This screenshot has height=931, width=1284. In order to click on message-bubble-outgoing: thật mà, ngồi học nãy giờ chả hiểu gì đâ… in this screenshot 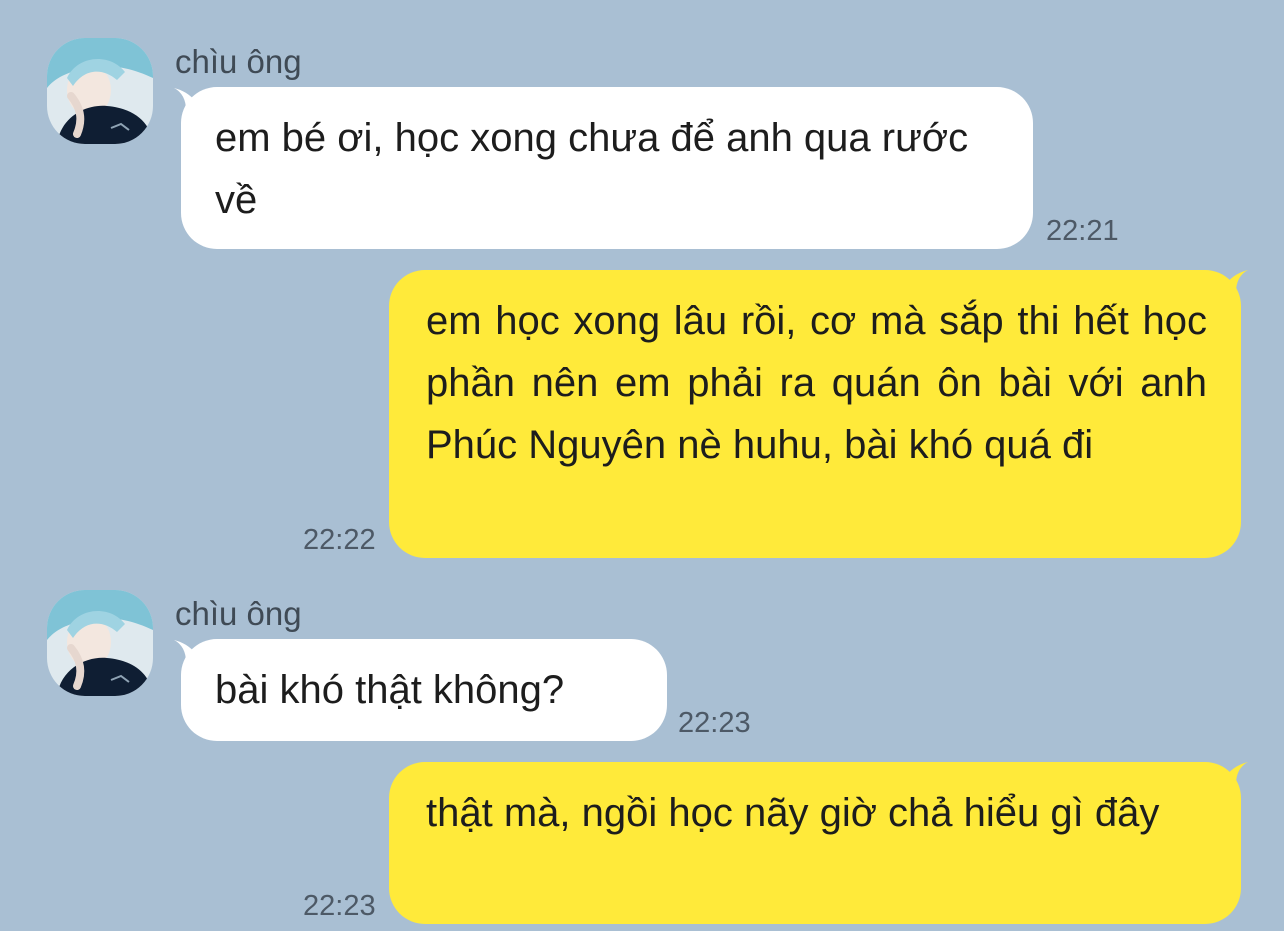, I will do `click(815, 843)`.